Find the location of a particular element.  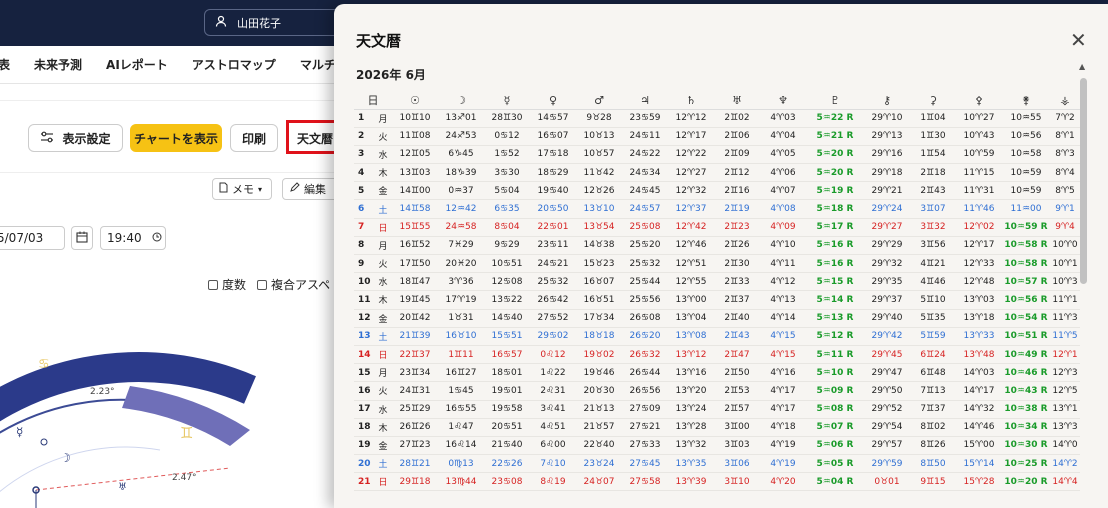

nav-item-astro-map: アストロマップ is located at coordinates (234, 64).